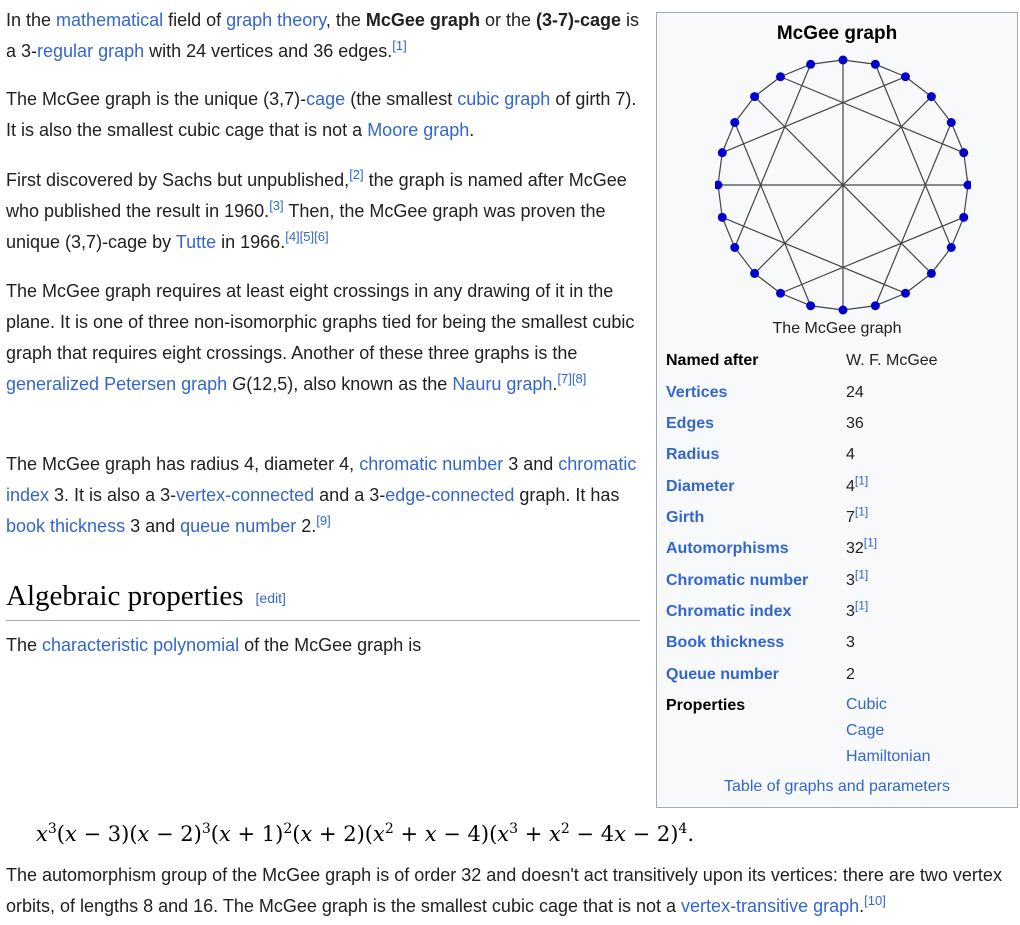 The width and height of the screenshot is (1020, 925). I want to click on reference-10: [10], so click(875, 900).